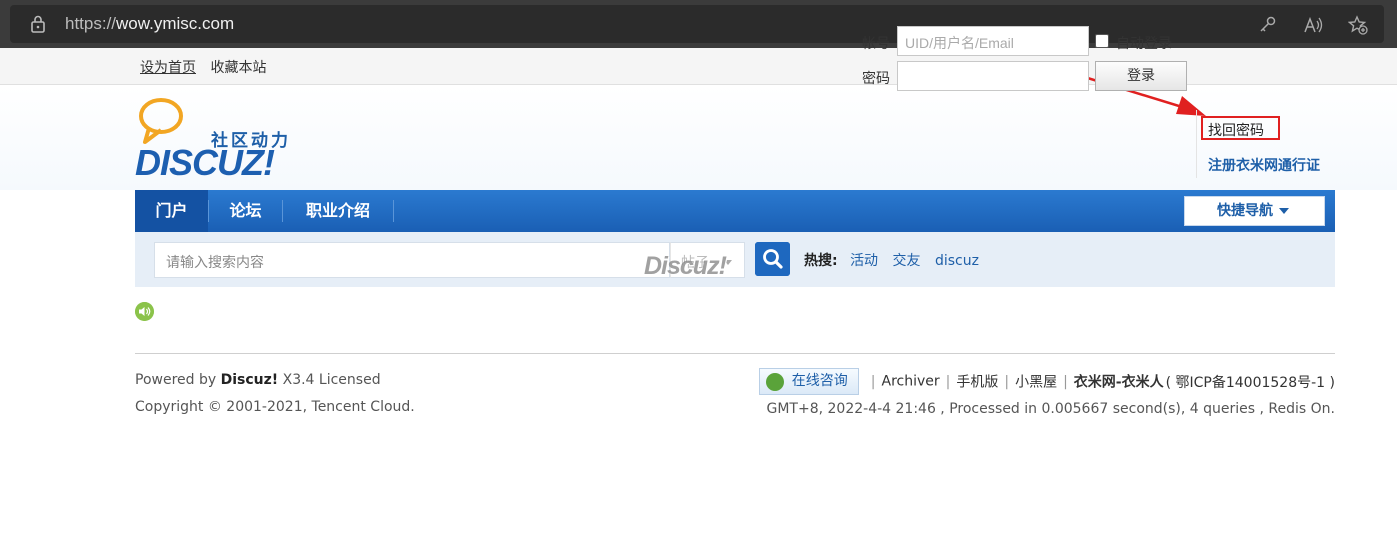  Describe the element at coordinates (1284, 211) in the screenshot. I see `chevron-down-icon` at that location.